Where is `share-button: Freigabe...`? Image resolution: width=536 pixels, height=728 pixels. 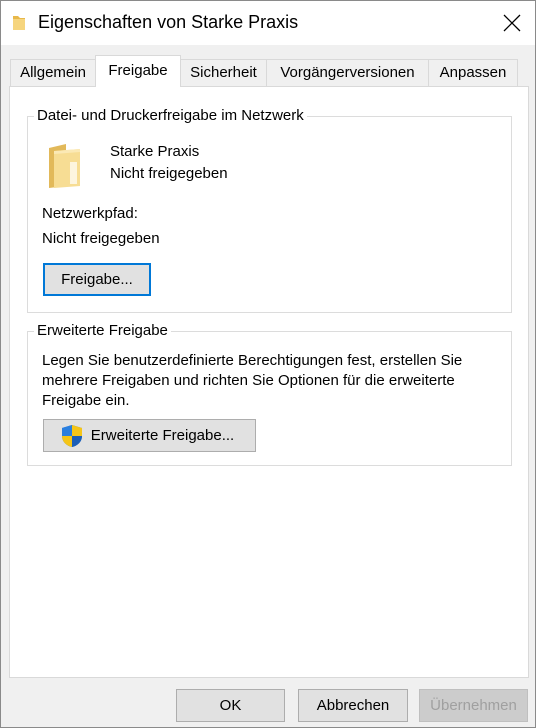
share-button: Freigabe... is located at coordinates (97, 279).